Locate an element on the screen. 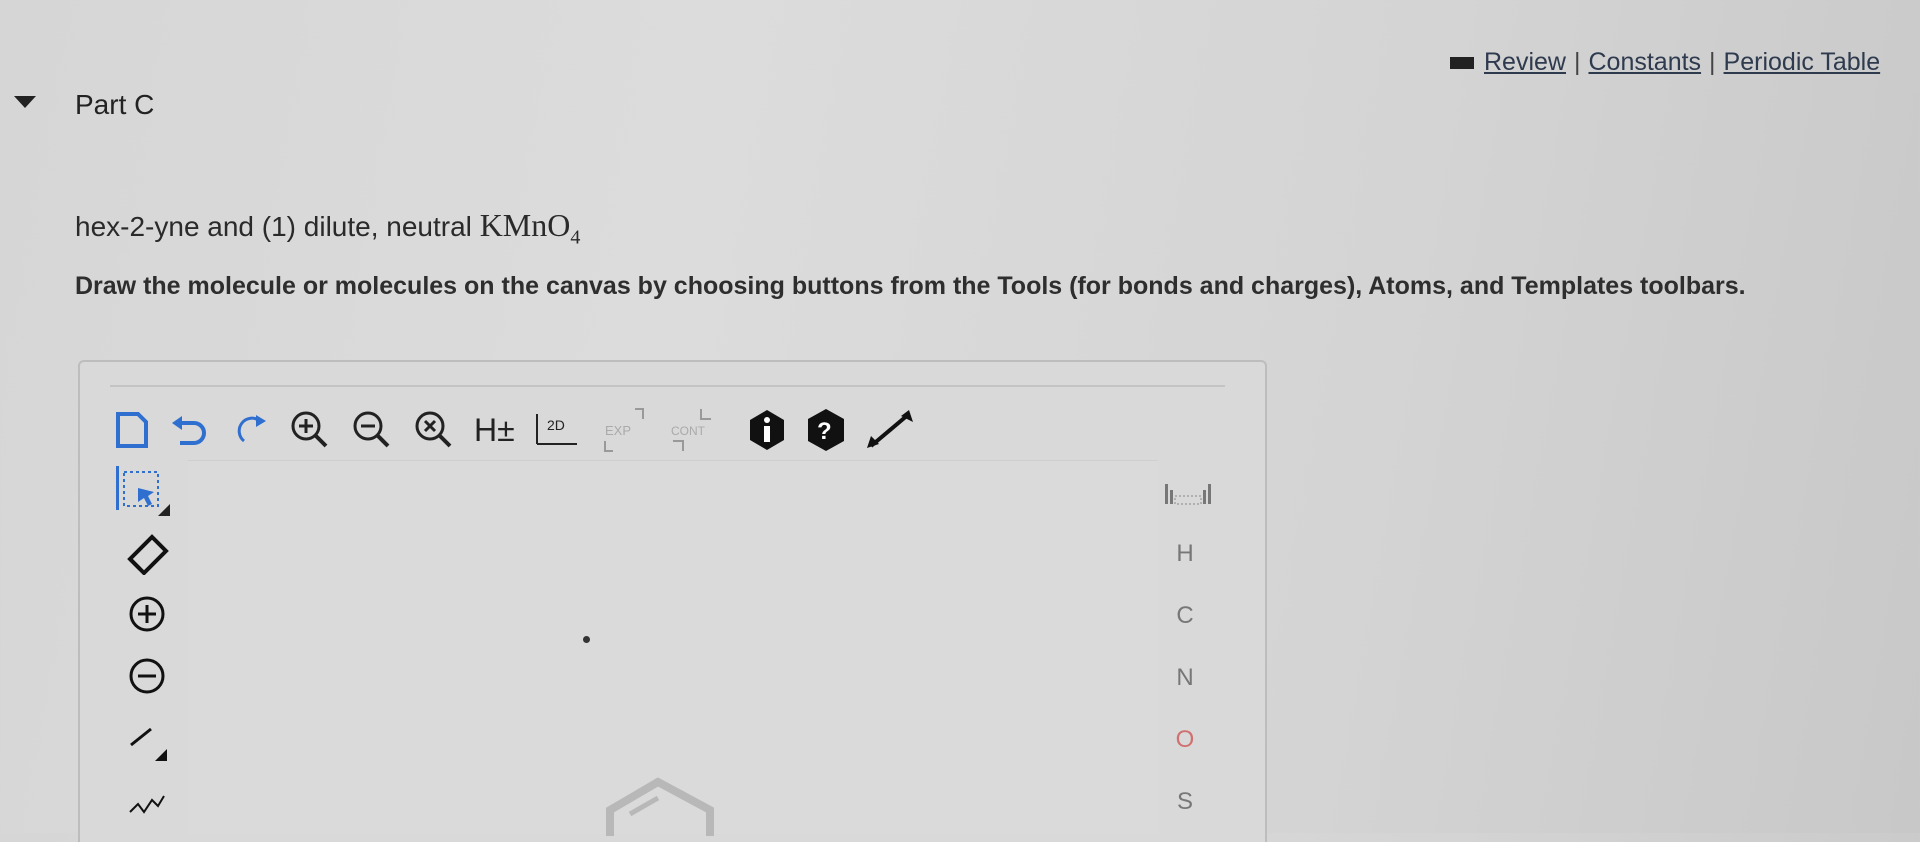 This screenshot has height=842, width=1920. book-icon is located at coordinates (1462, 62).